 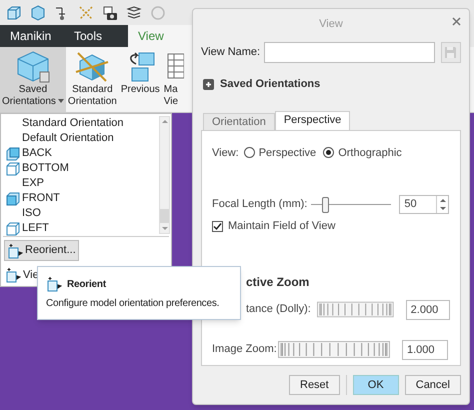 What do you see at coordinates (133, 304) in the screenshot?
I see `tooltip-text: Configure model orientation preferences.` at bounding box center [133, 304].